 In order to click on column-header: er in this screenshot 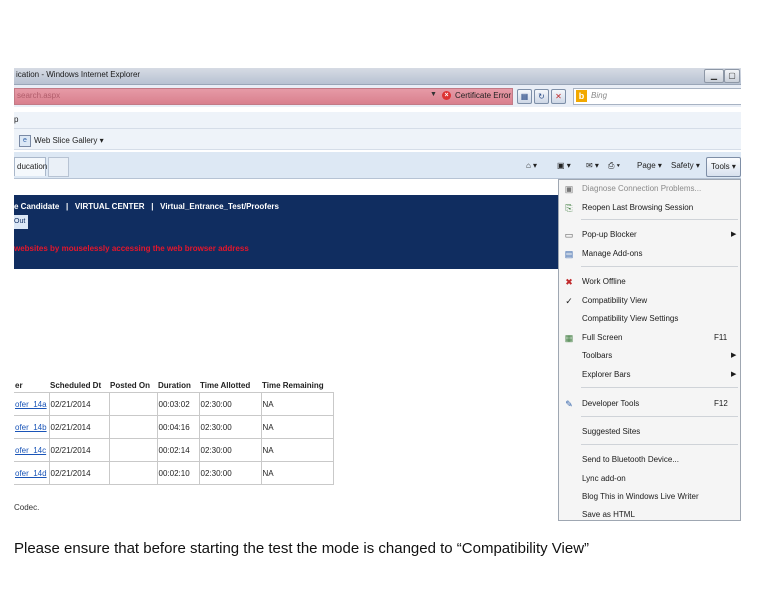, I will do `click(19, 385)`.